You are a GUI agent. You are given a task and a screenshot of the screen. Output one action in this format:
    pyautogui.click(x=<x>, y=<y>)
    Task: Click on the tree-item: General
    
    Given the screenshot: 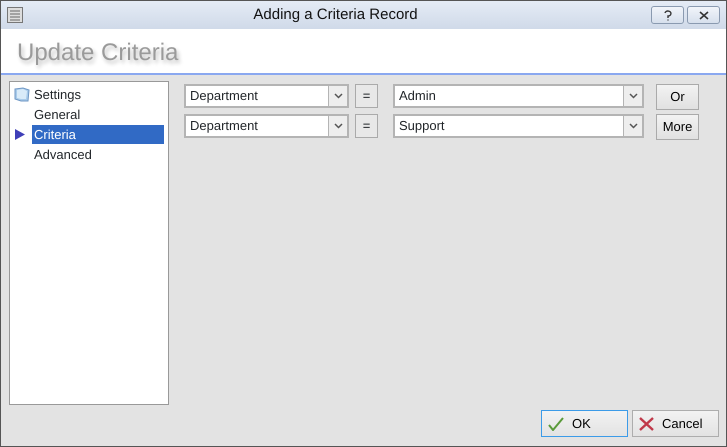 What is the action you would take?
    pyautogui.click(x=57, y=114)
    